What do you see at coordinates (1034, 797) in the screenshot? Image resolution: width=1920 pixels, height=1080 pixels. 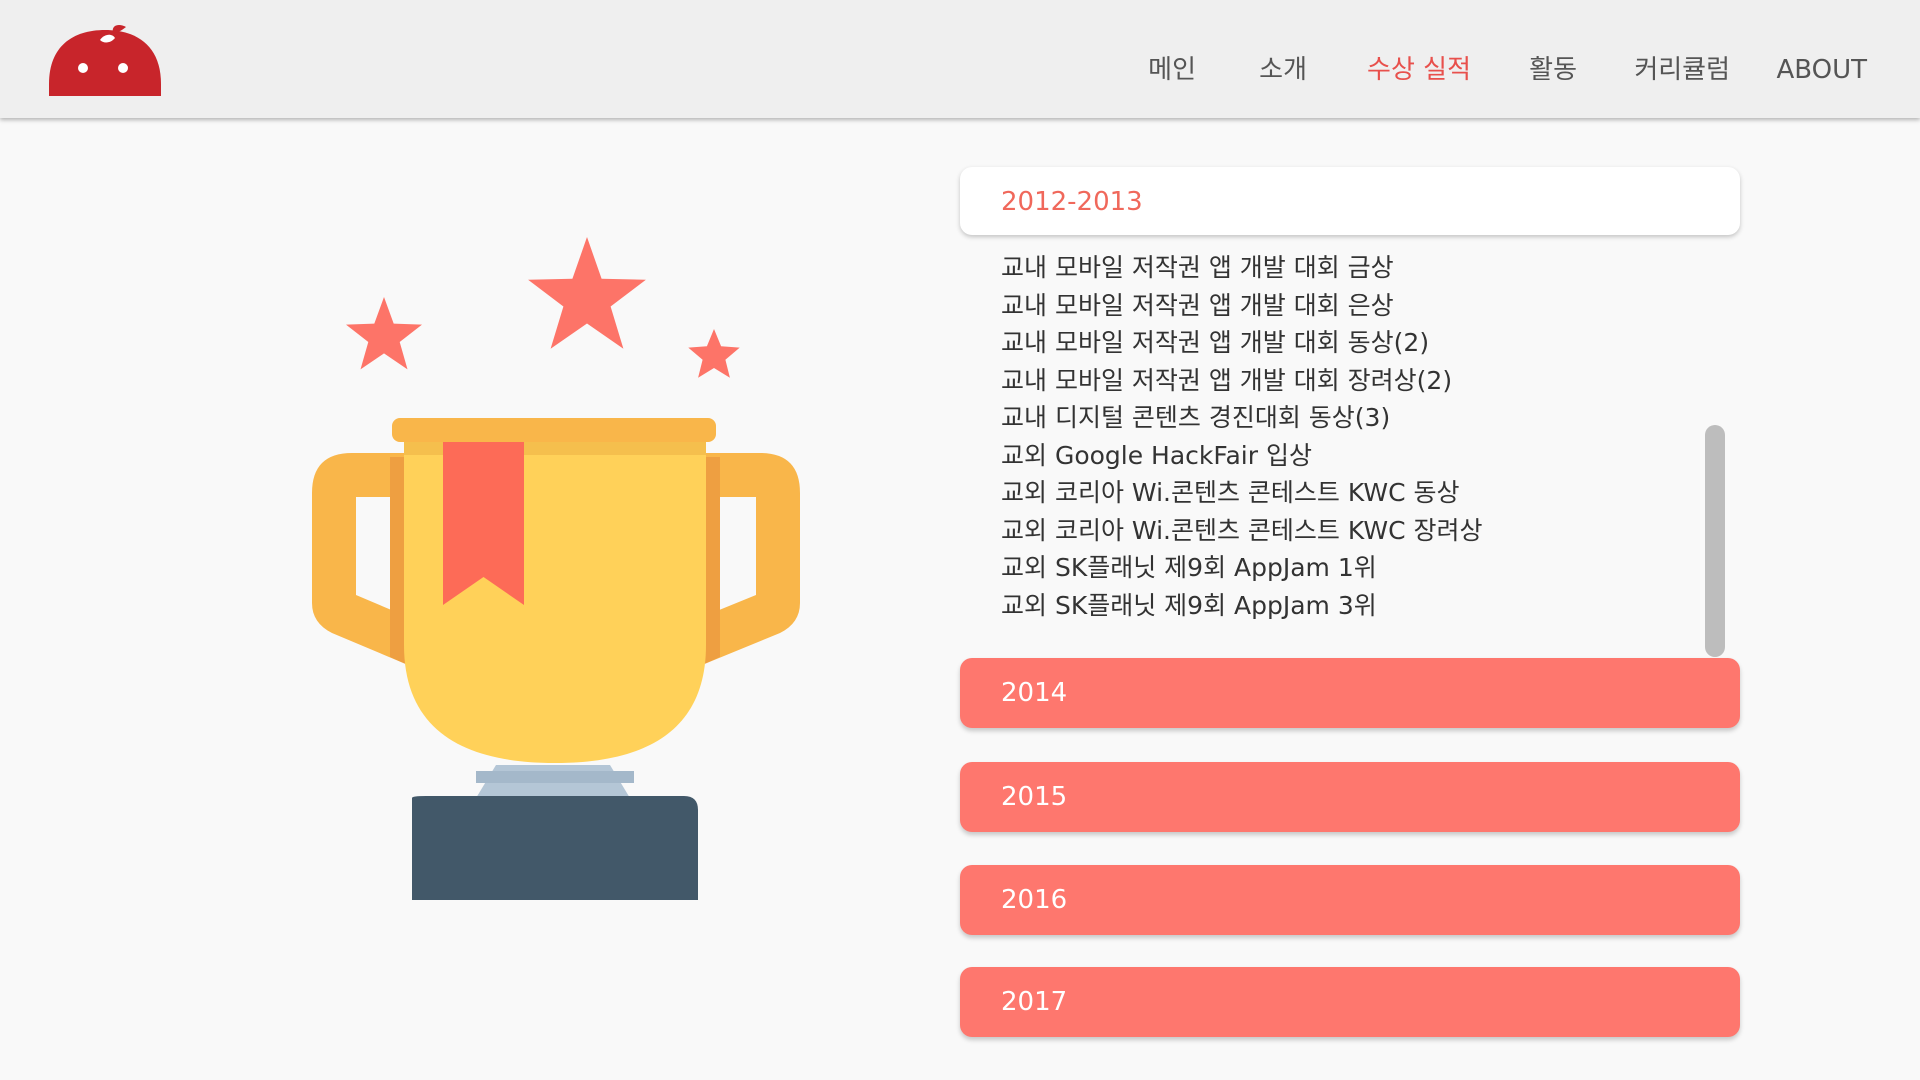 I see `accordion-title: 2015` at bounding box center [1034, 797].